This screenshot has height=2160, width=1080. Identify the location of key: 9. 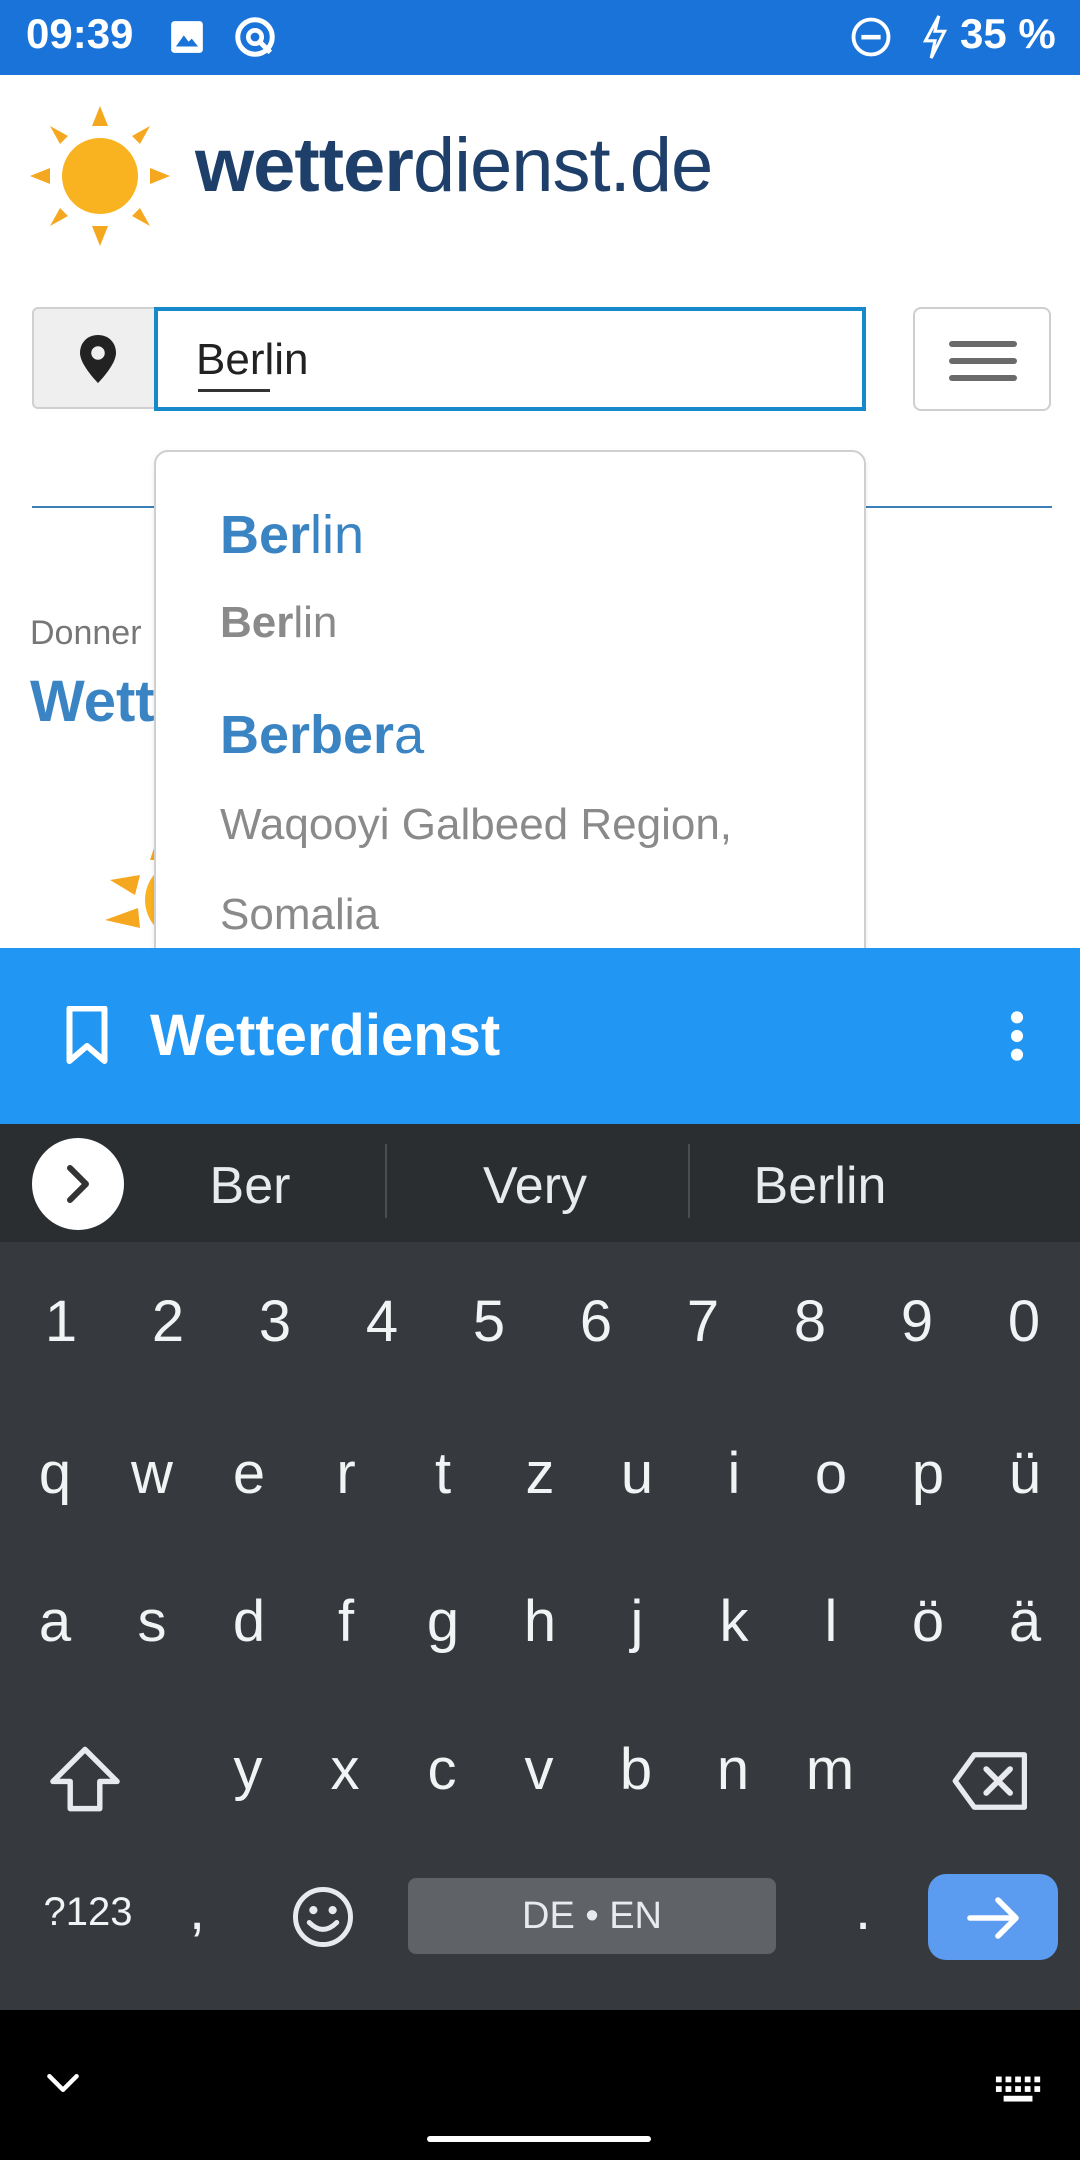
(917, 1321).